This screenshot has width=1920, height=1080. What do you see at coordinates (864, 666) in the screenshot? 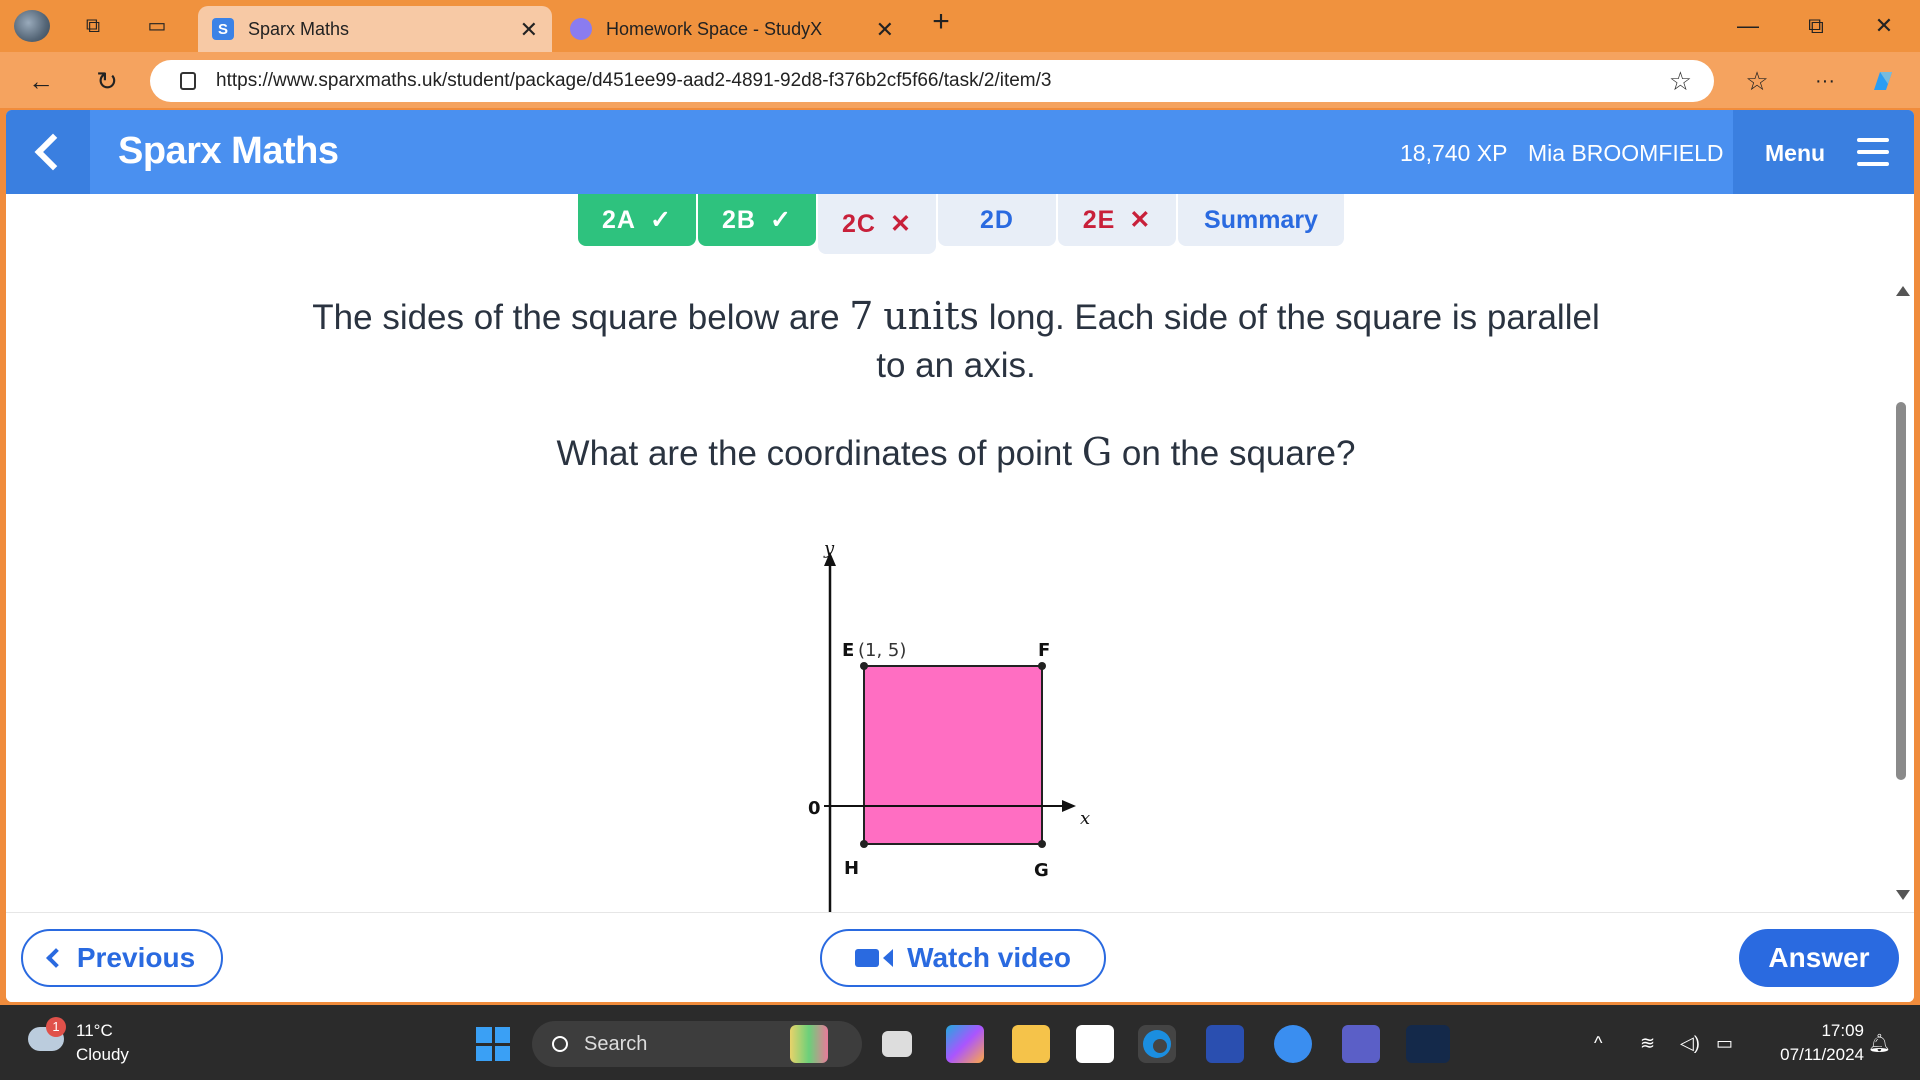
I see `vertex-e` at bounding box center [864, 666].